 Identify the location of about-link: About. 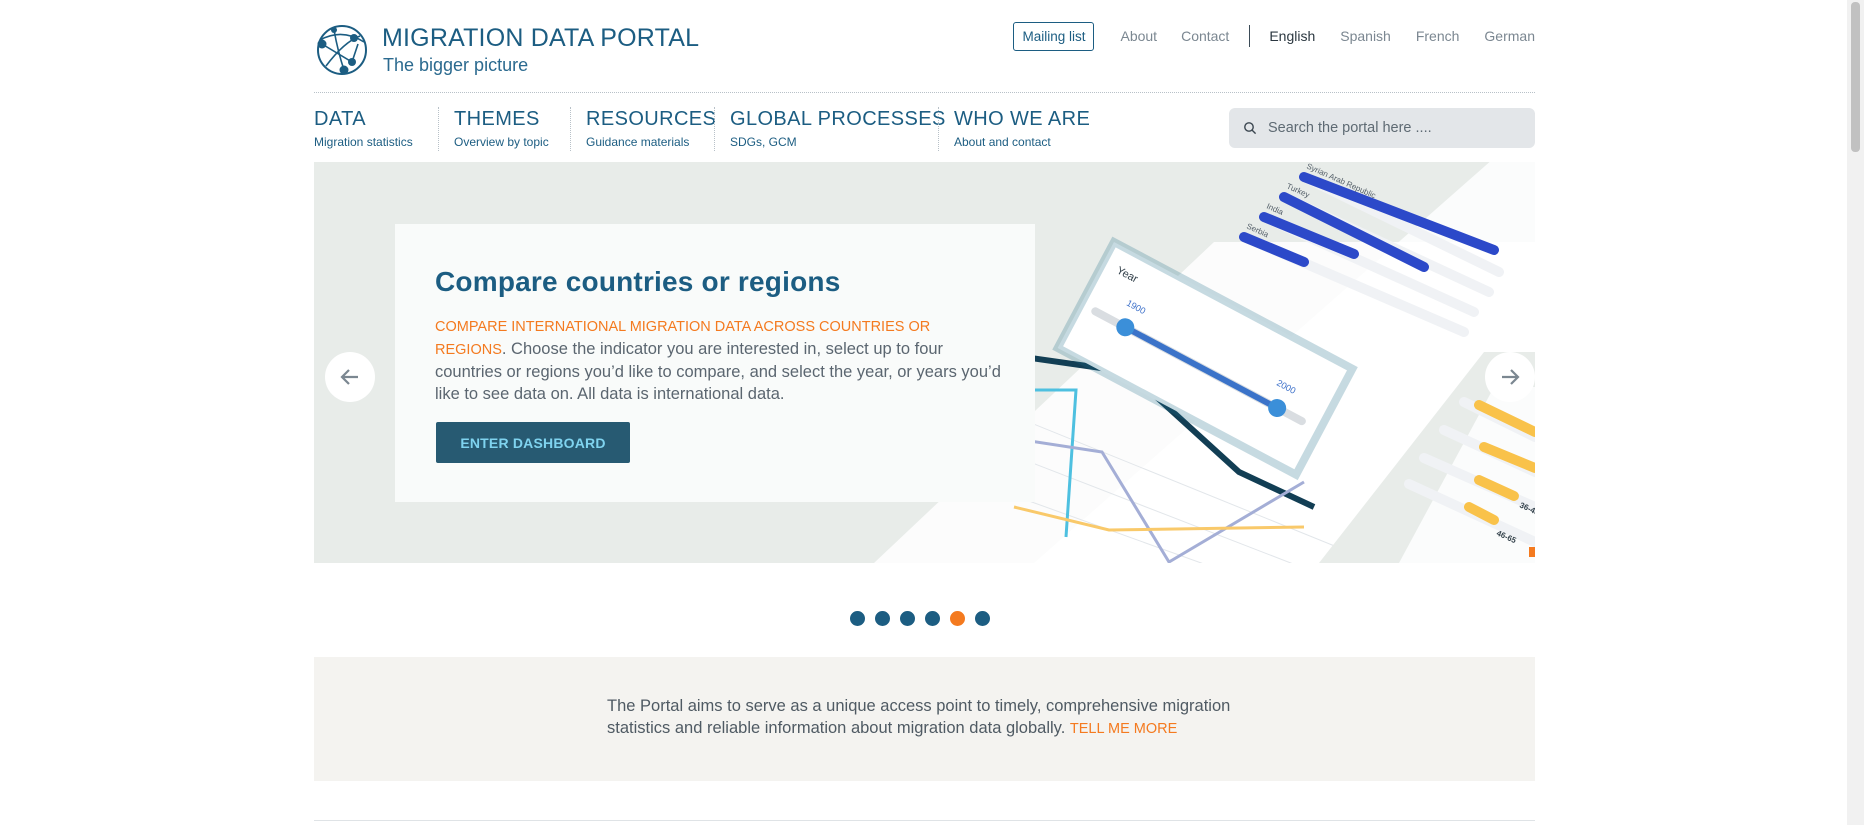
(1138, 36).